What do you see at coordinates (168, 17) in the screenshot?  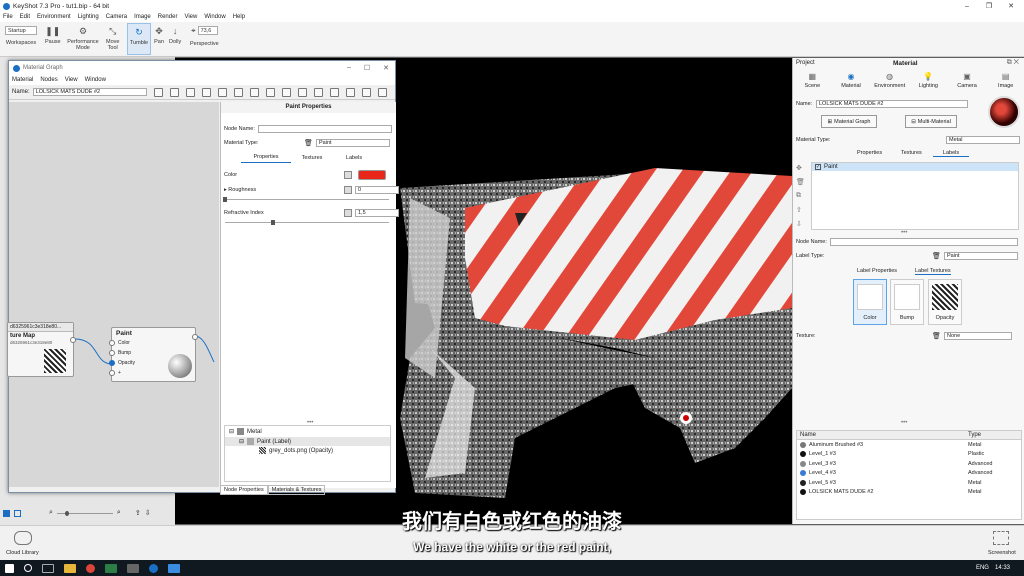 I see `menu-render: Render` at bounding box center [168, 17].